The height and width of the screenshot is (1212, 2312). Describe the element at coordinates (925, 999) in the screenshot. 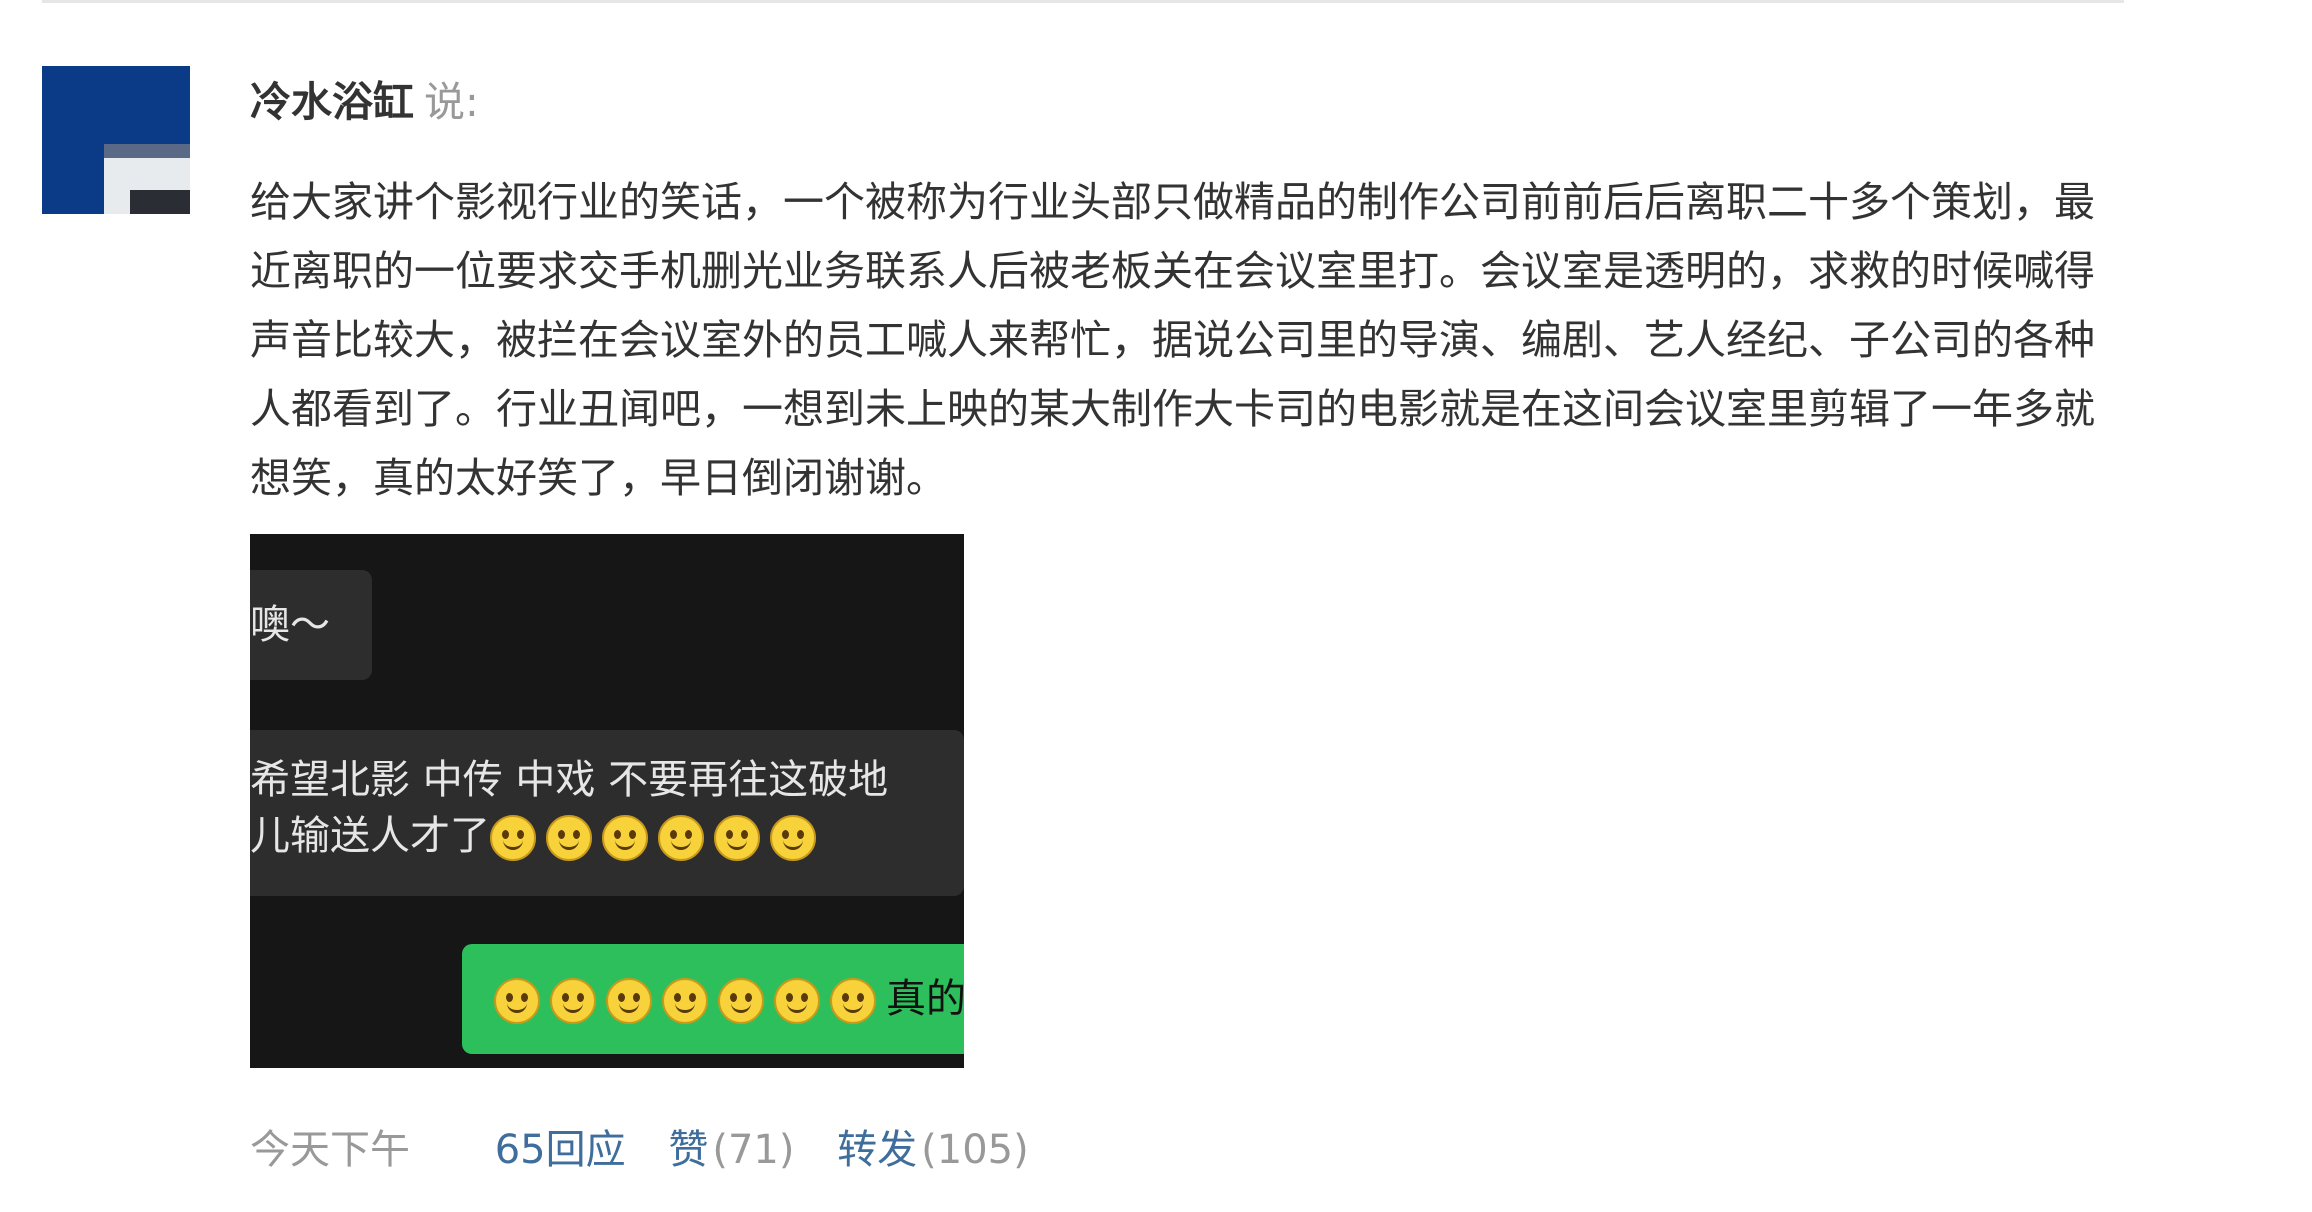

I see `chat-message-text: 真的` at that location.